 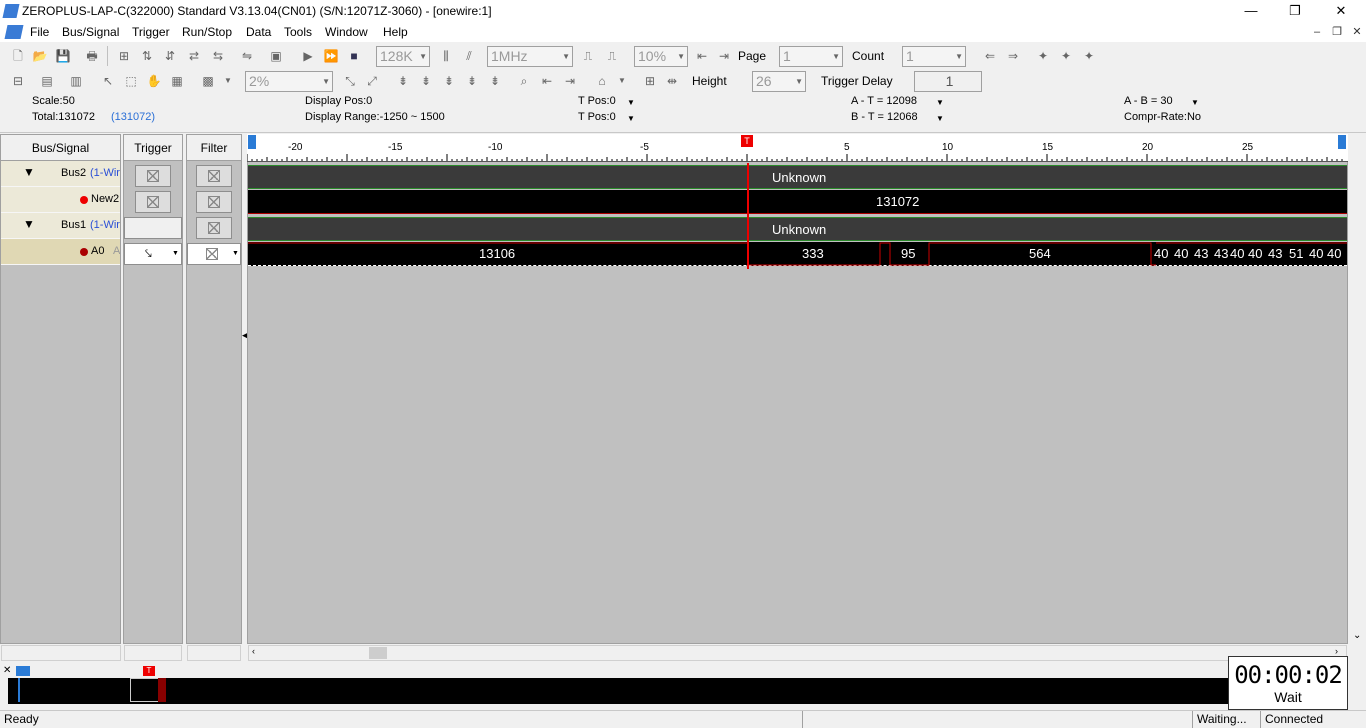 I want to click on run-icon: ▶, so click(x=308, y=56).